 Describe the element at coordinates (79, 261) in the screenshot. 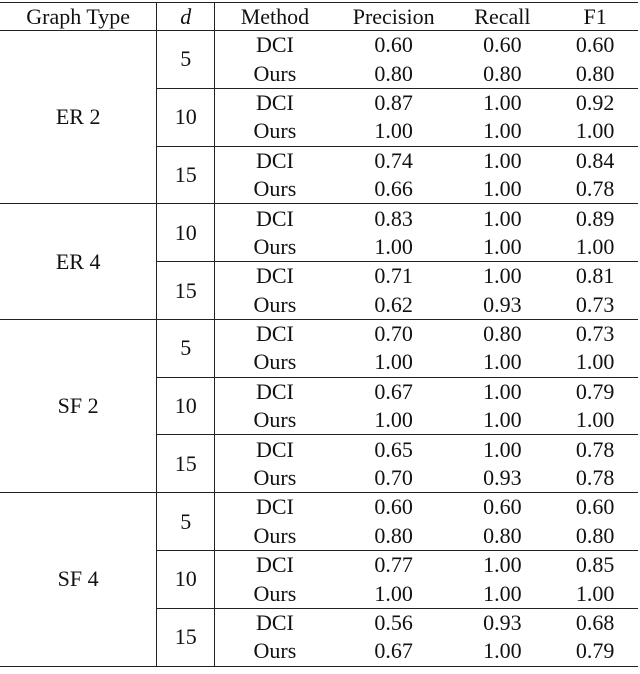

I see `cell-graph-type: ER 4` at that location.